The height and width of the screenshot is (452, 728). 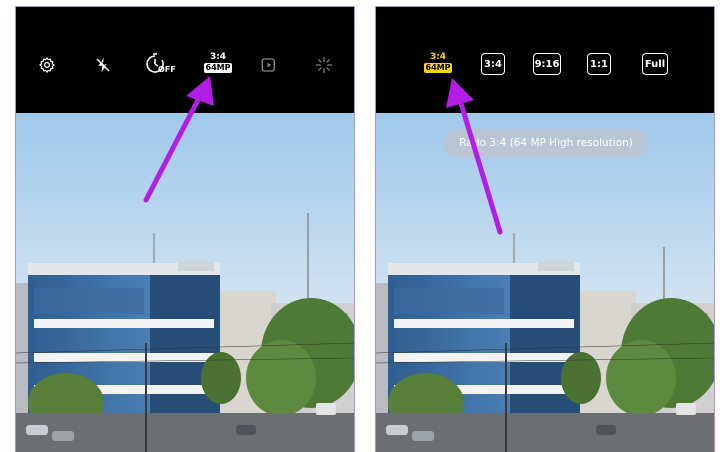 What do you see at coordinates (167, 69) in the screenshot?
I see `timer-label: OFF` at bounding box center [167, 69].